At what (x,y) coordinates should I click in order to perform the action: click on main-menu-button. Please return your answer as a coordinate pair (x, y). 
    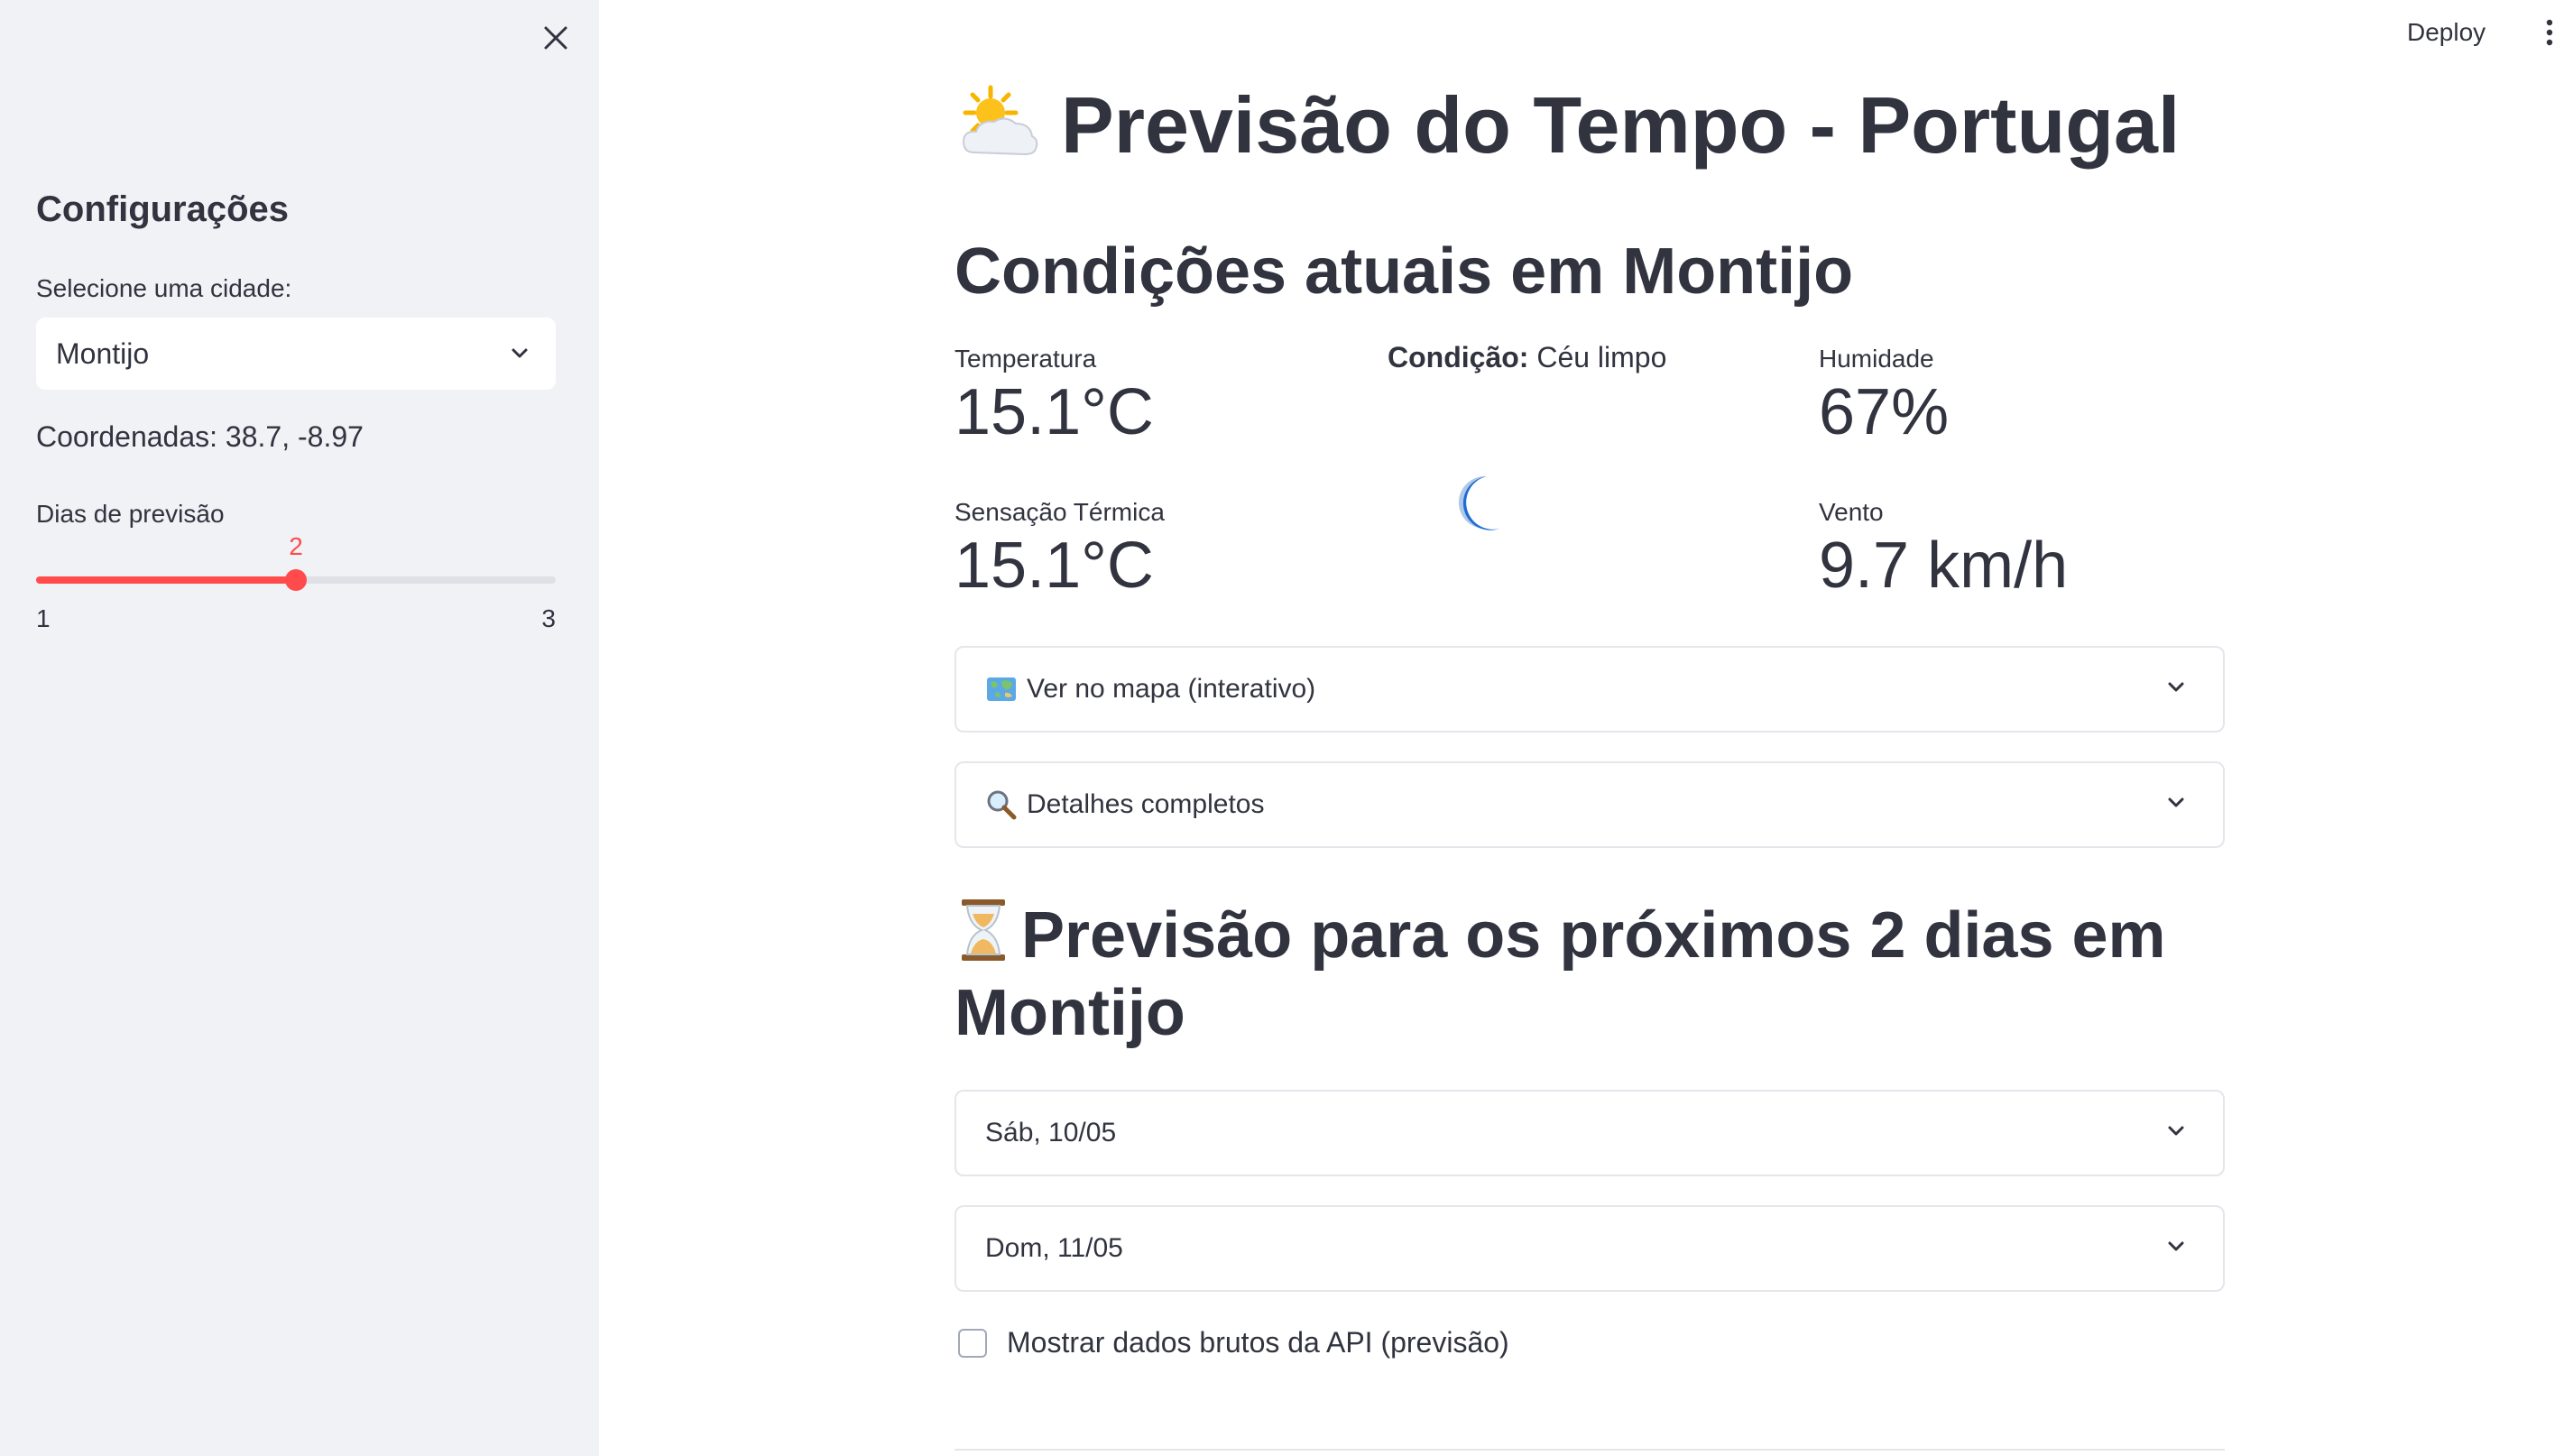
    Looking at the image, I should click on (2549, 32).